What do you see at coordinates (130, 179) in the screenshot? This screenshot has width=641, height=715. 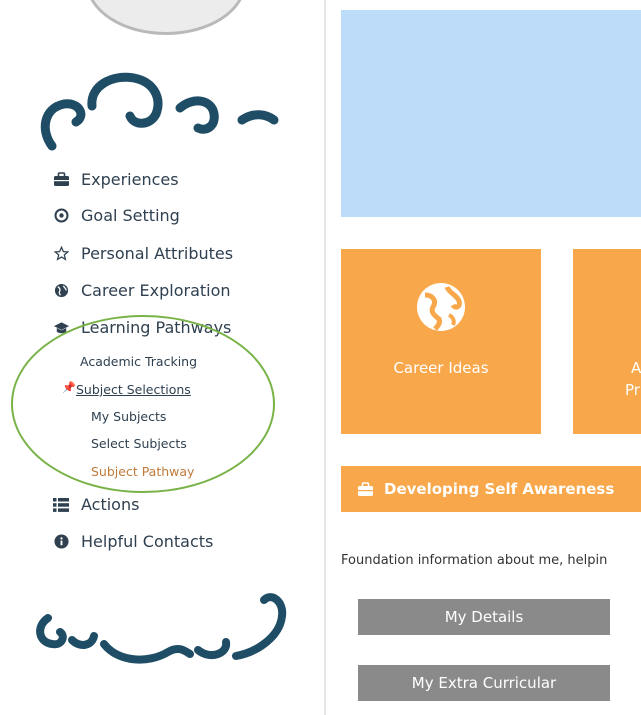 I see `nav-label: Experiences` at bounding box center [130, 179].